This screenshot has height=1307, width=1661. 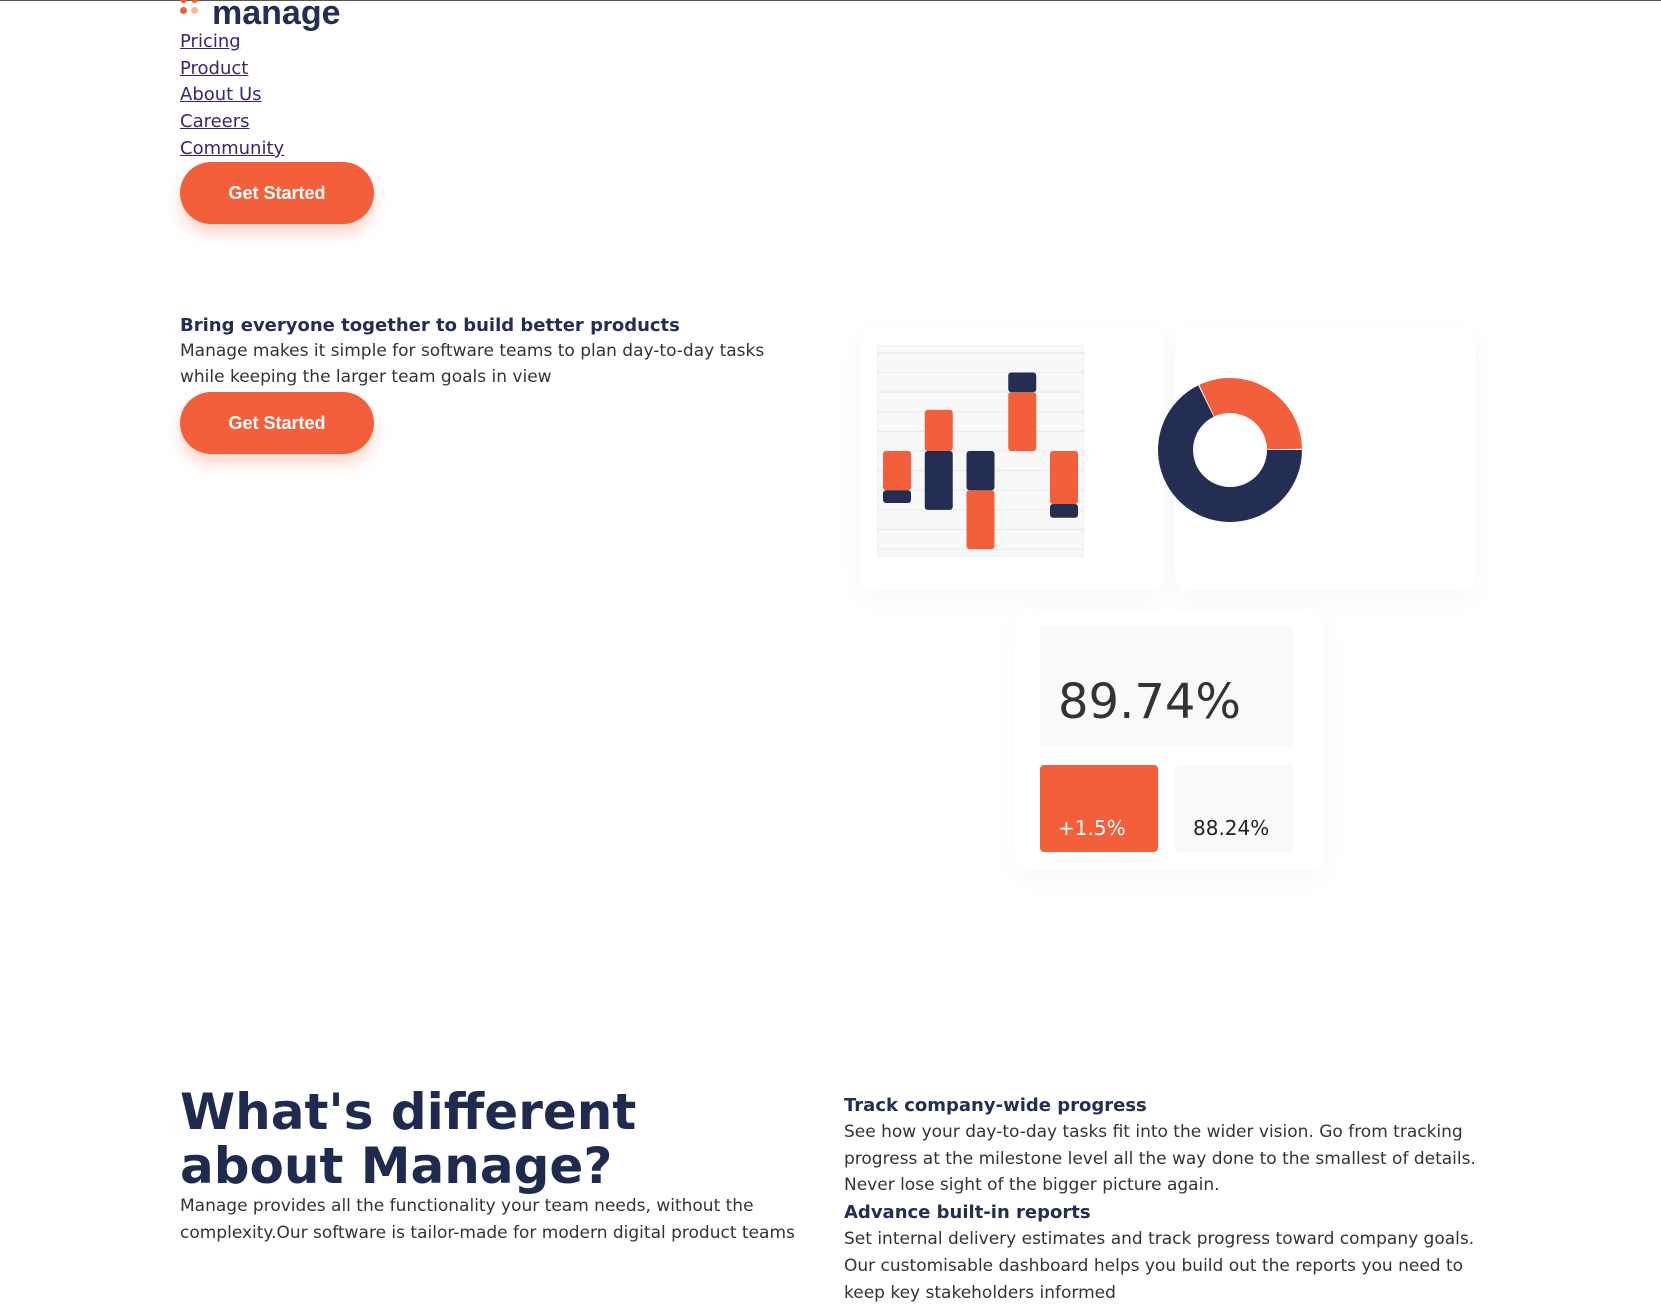 I want to click on donut-chart, so click(x=1230, y=450).